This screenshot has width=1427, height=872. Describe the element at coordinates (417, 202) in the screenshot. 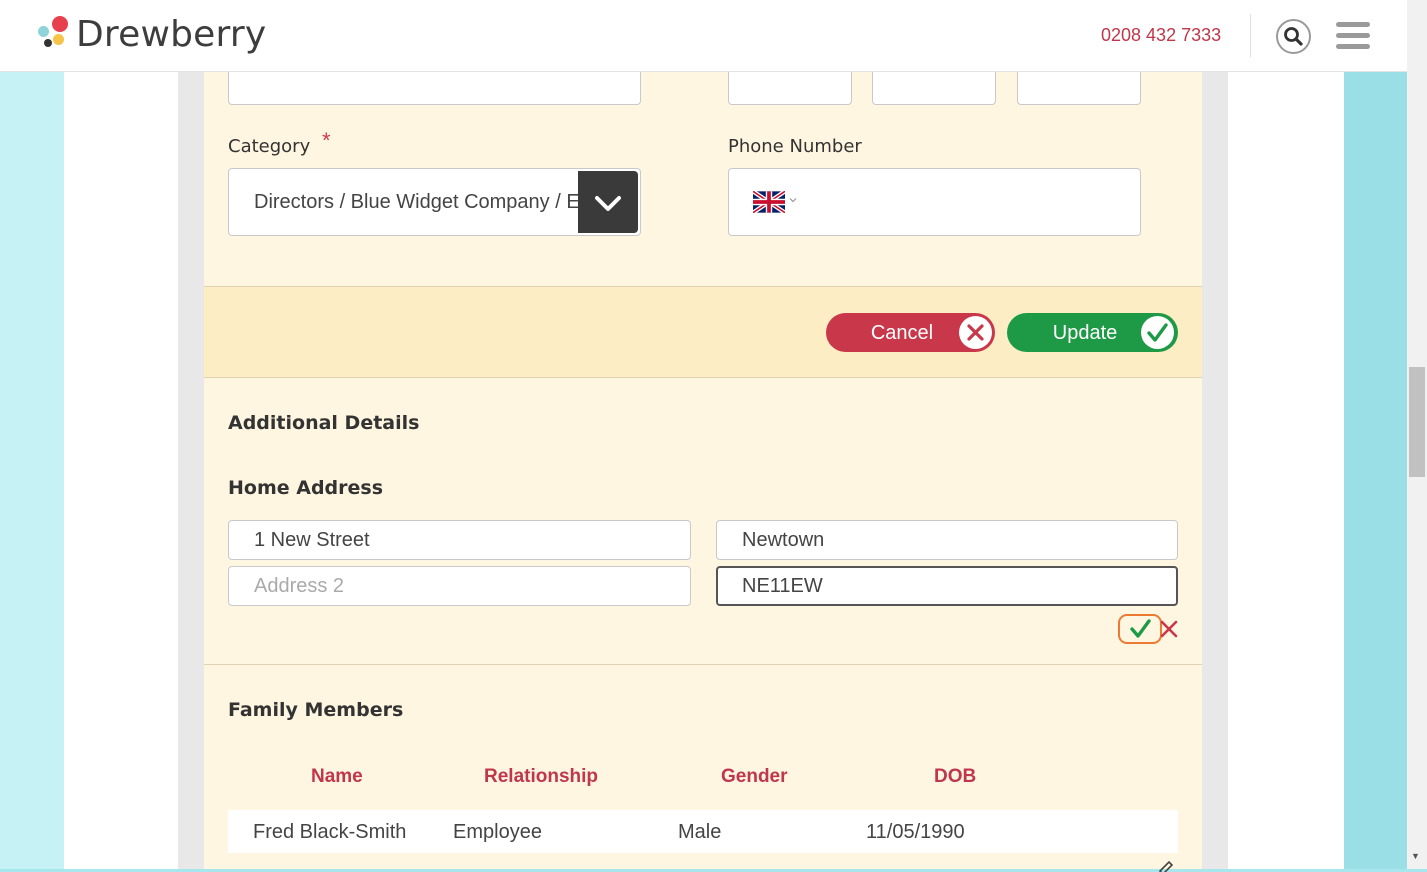

I see `category-select-value: Directors / Blue Widget Company / E` at that location.